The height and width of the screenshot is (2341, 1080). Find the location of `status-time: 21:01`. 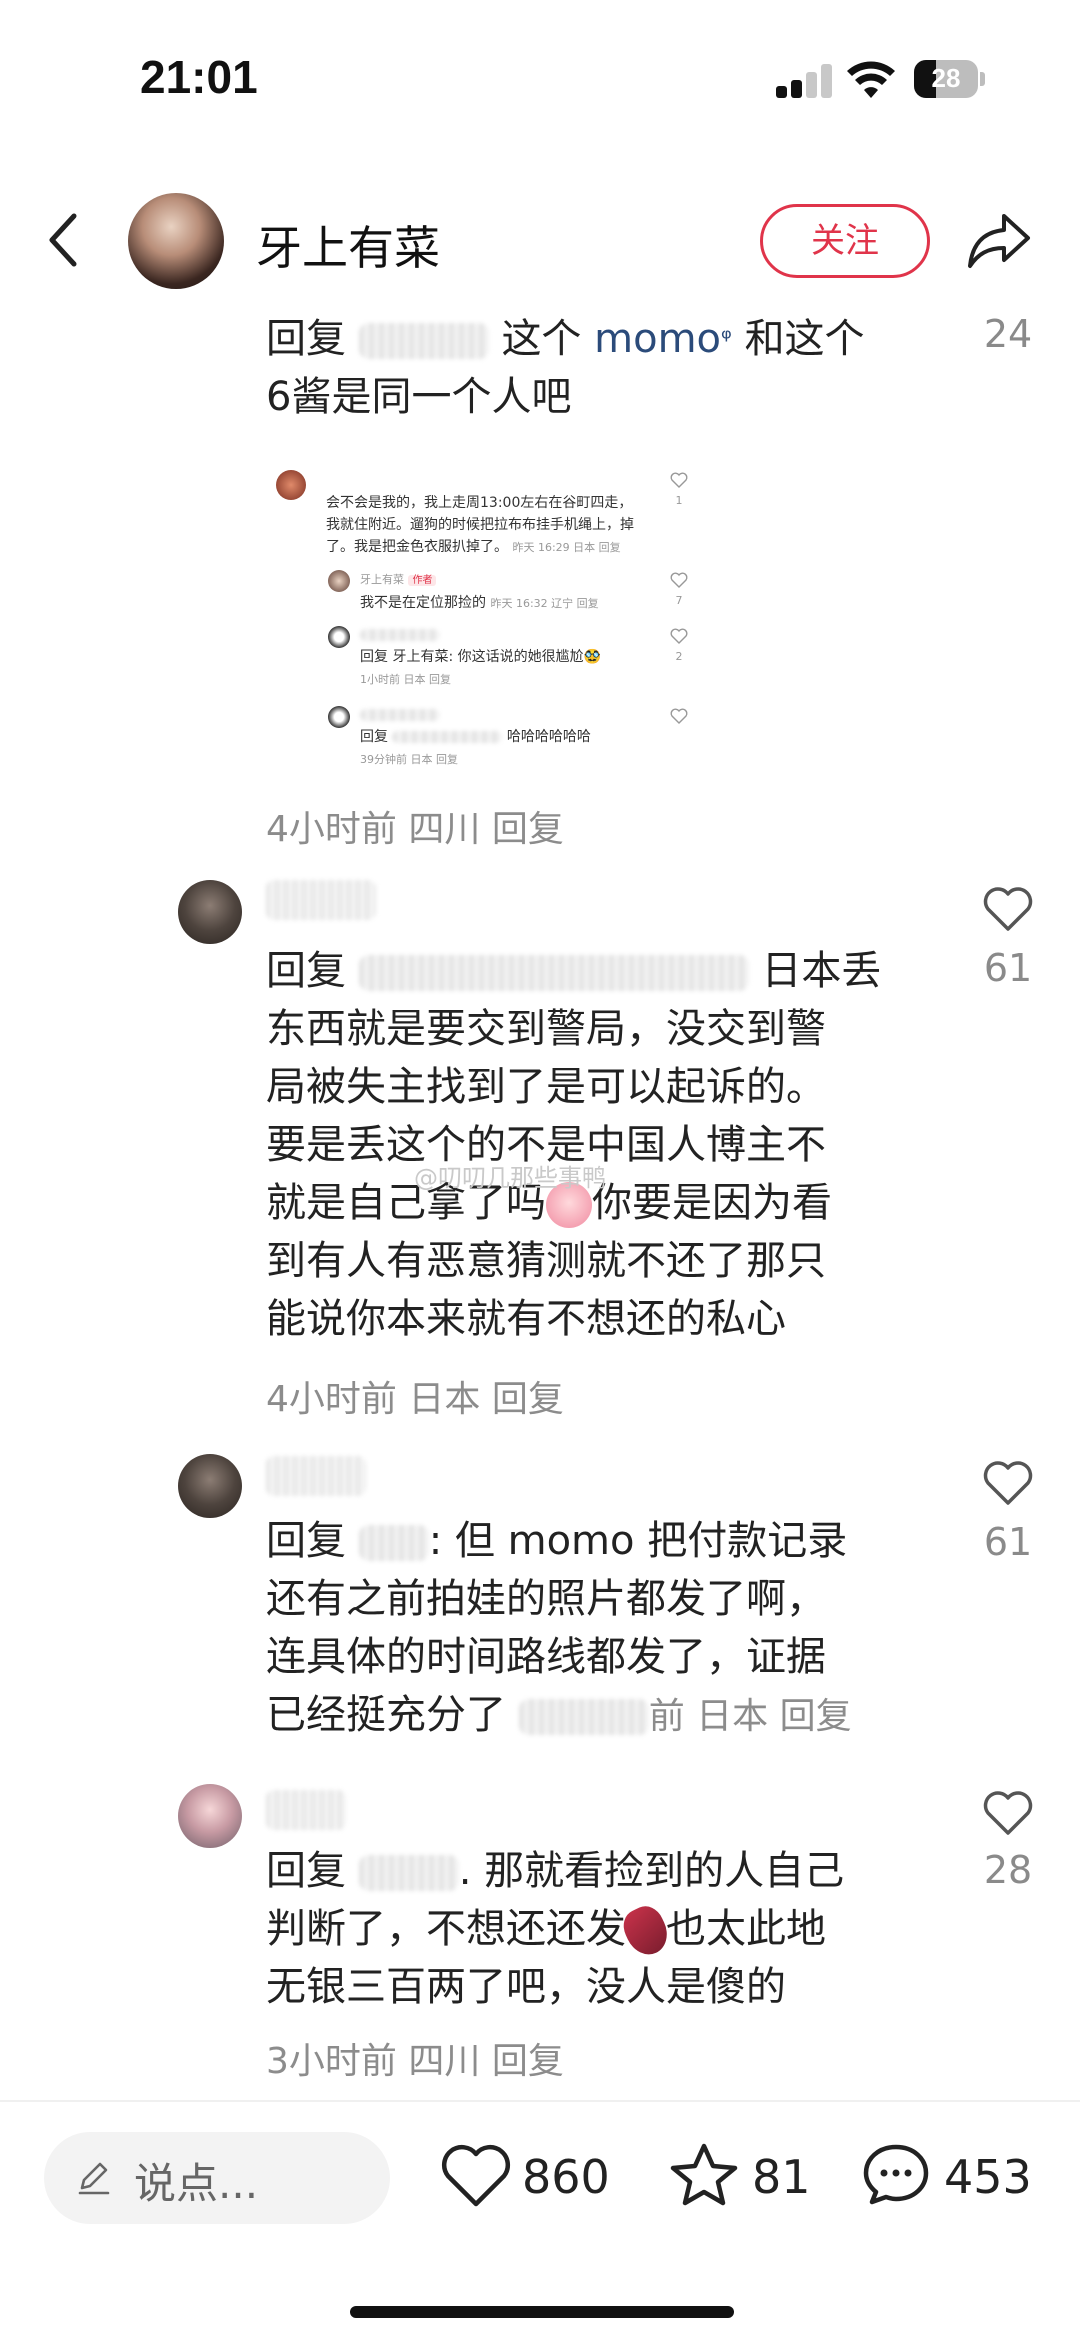

status-time: 21:01 is located at coordinates (199, 77).